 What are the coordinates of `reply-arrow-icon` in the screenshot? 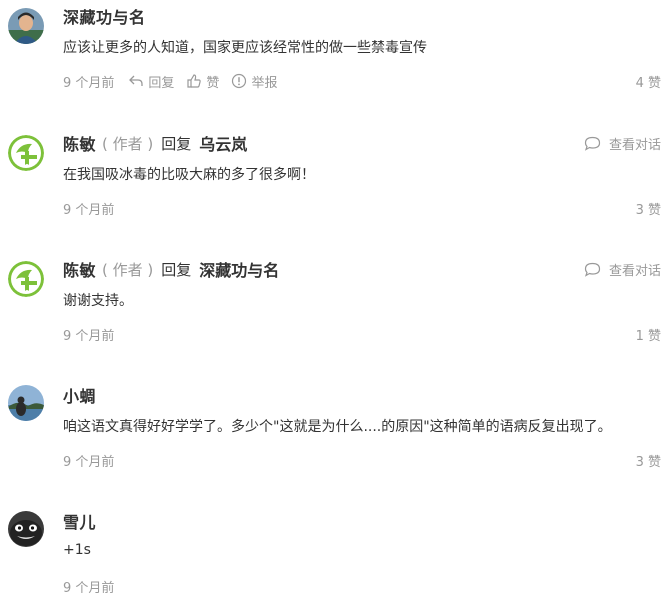 It's located at (136, 80).